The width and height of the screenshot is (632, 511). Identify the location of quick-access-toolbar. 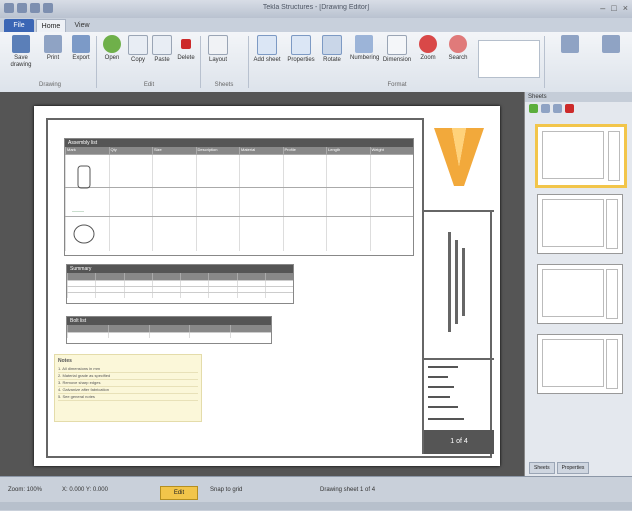
(28, 8).